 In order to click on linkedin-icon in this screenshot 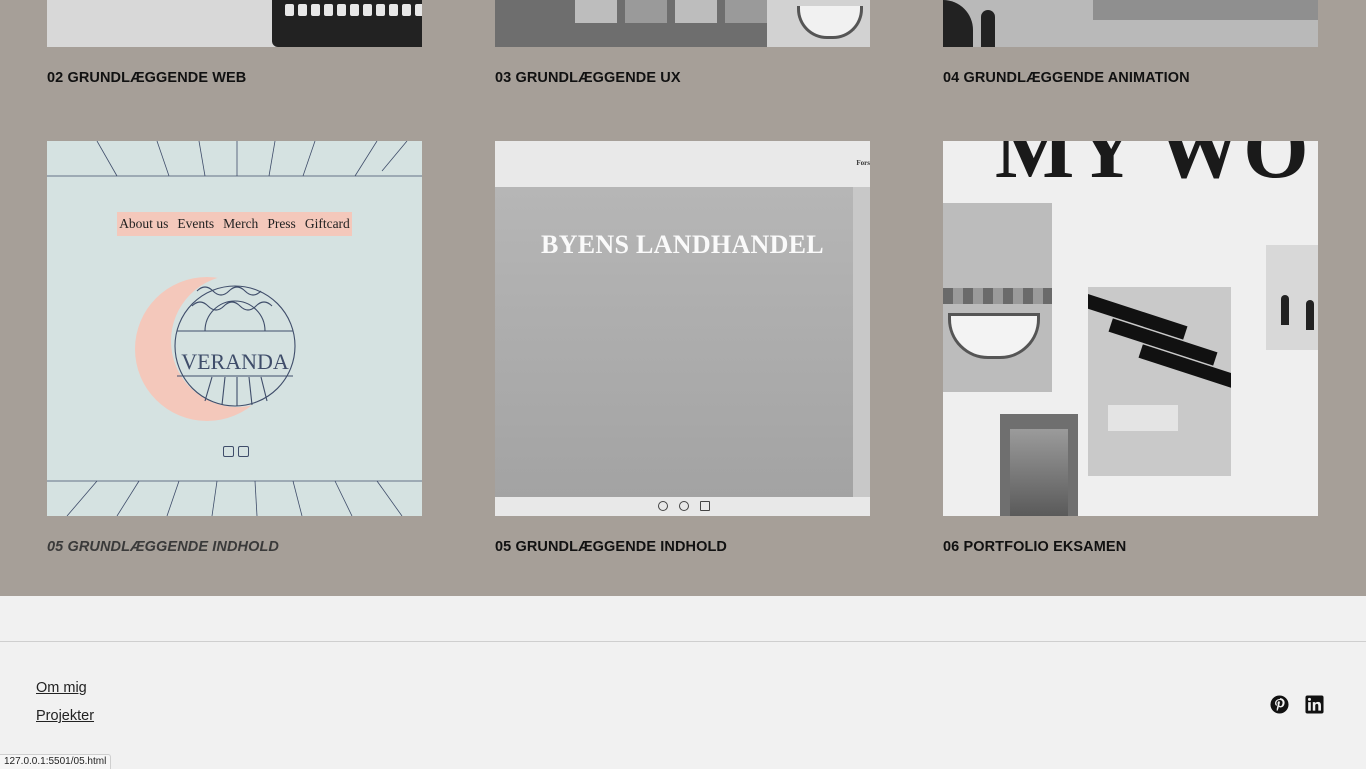, I will do `click(1314, 704)`.